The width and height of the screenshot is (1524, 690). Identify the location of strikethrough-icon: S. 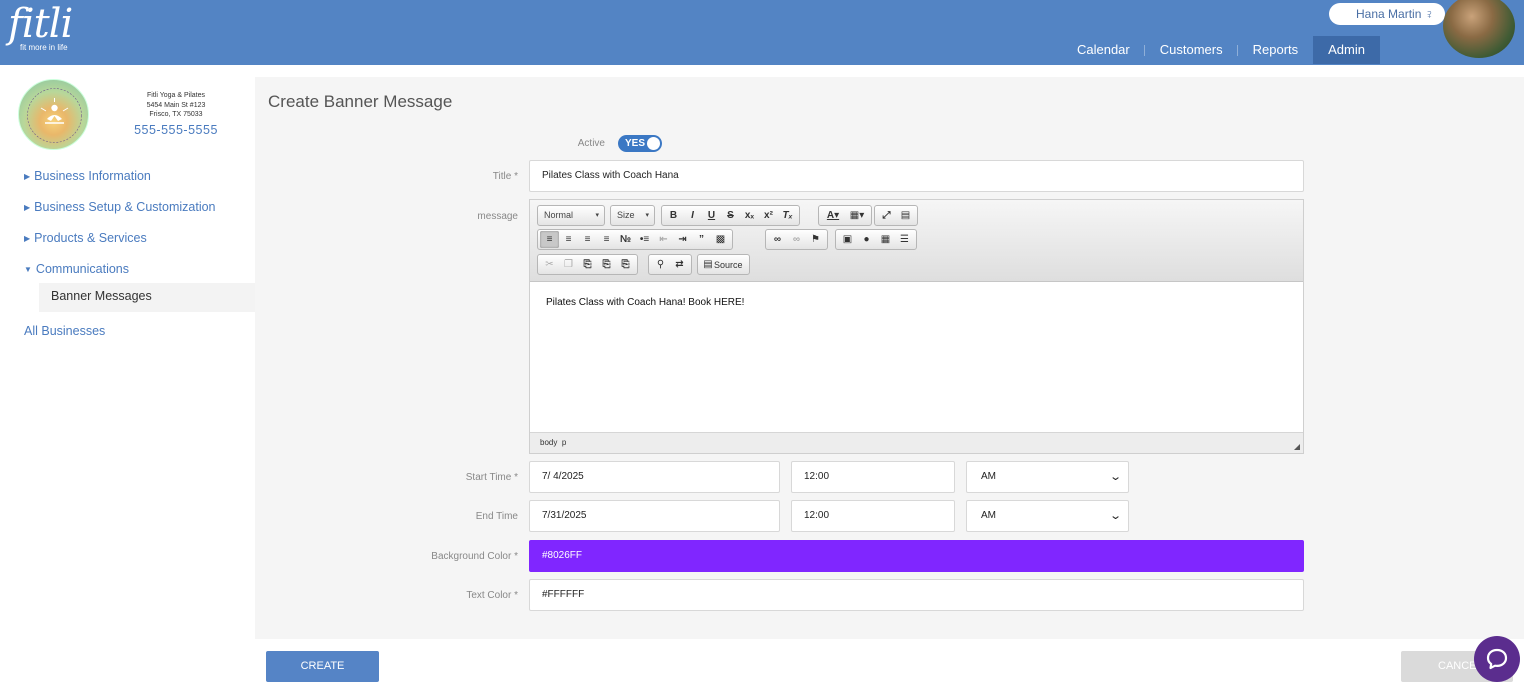
(730, 215).